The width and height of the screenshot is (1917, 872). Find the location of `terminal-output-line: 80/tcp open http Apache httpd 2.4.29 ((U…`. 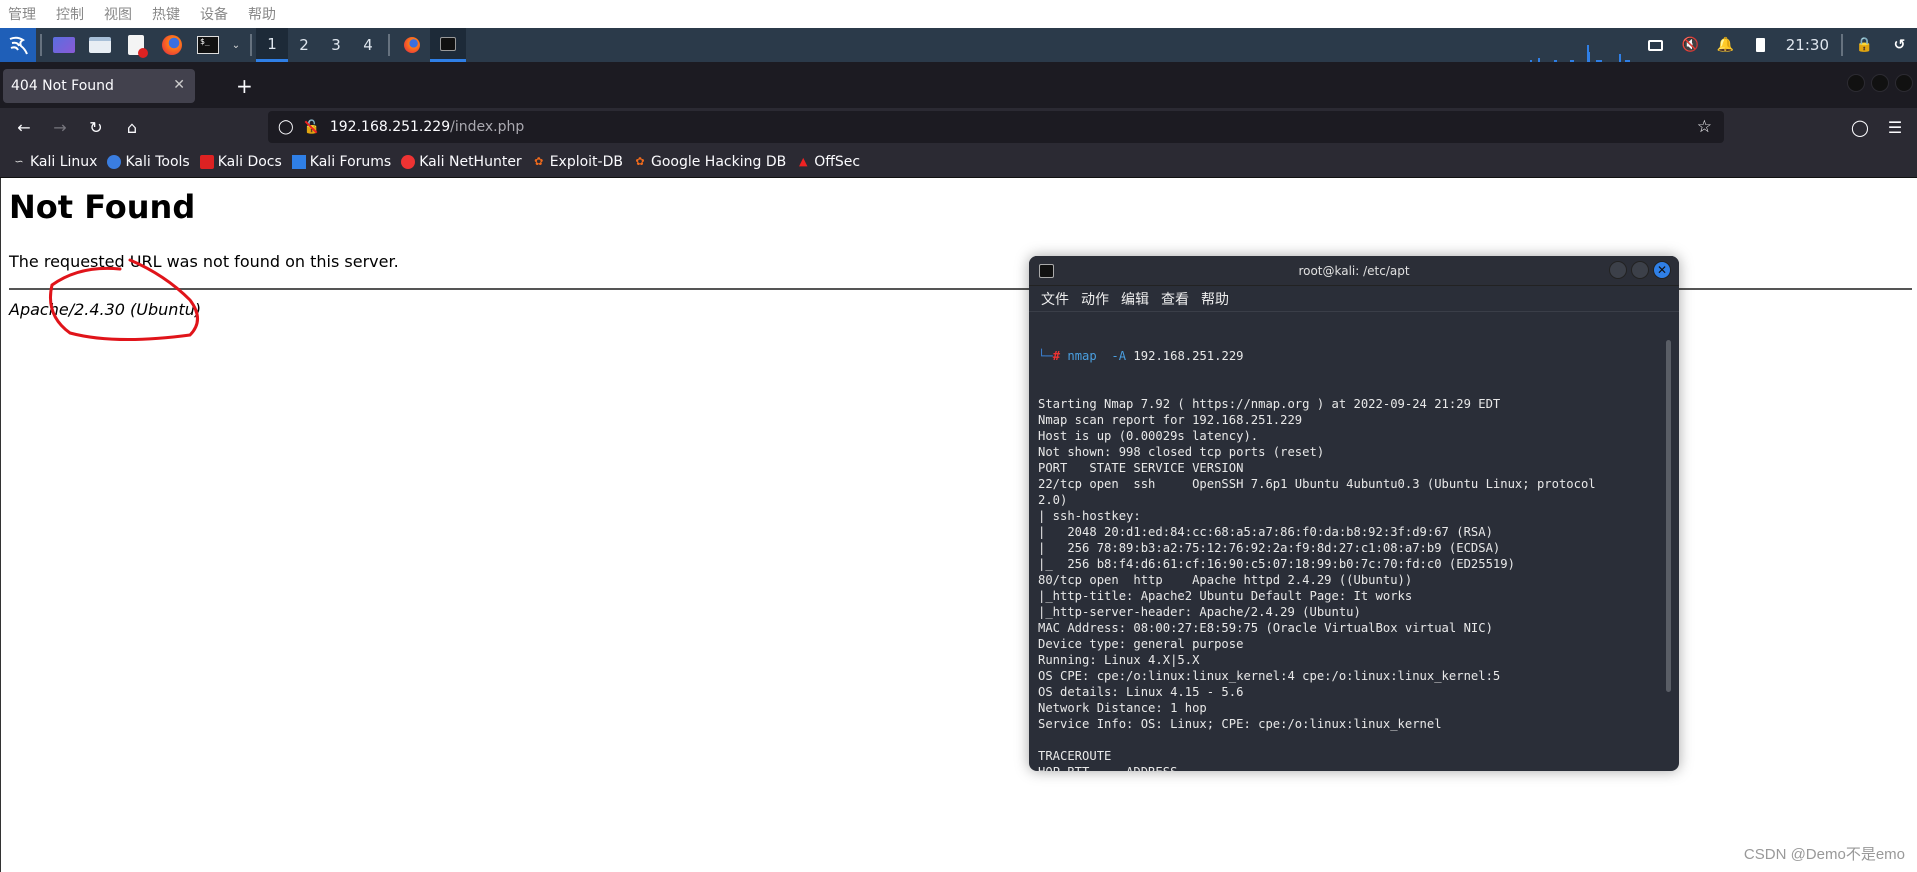

terminal-output-line: 80/tcp open http Apache httpd 2.4.29 ((U… is located at coordinates (1225, 580).